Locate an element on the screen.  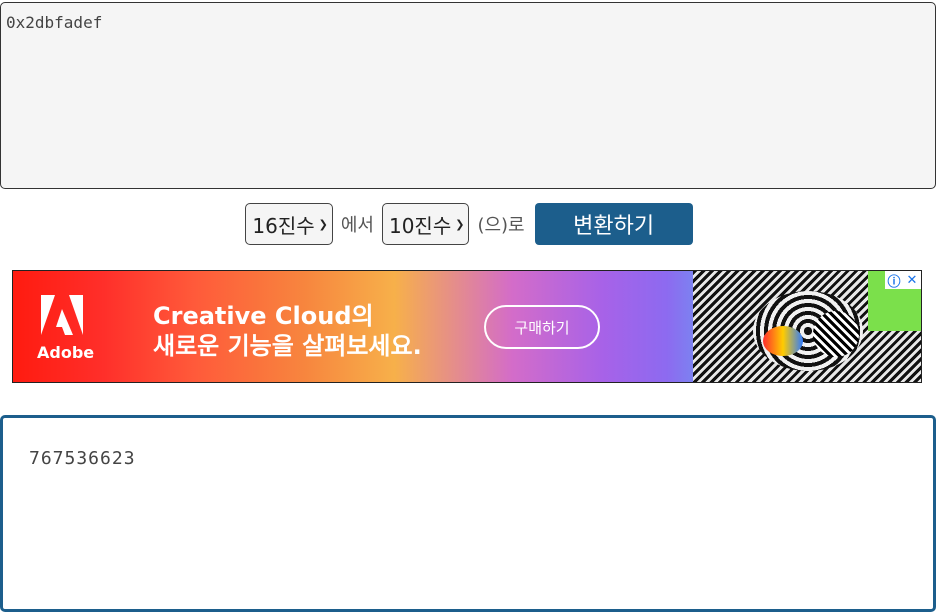
ad-badges: ⓘ ✕ is located at coordinates (903, 280).